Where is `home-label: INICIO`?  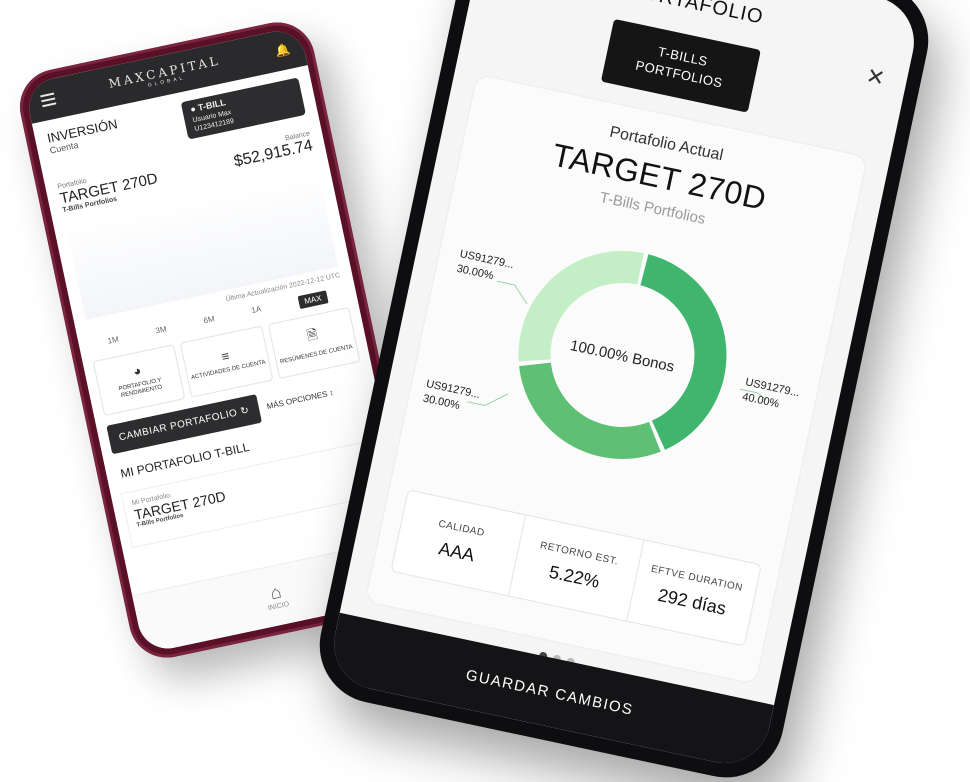 home-label: INICIO is located at coordinates (278, 605).